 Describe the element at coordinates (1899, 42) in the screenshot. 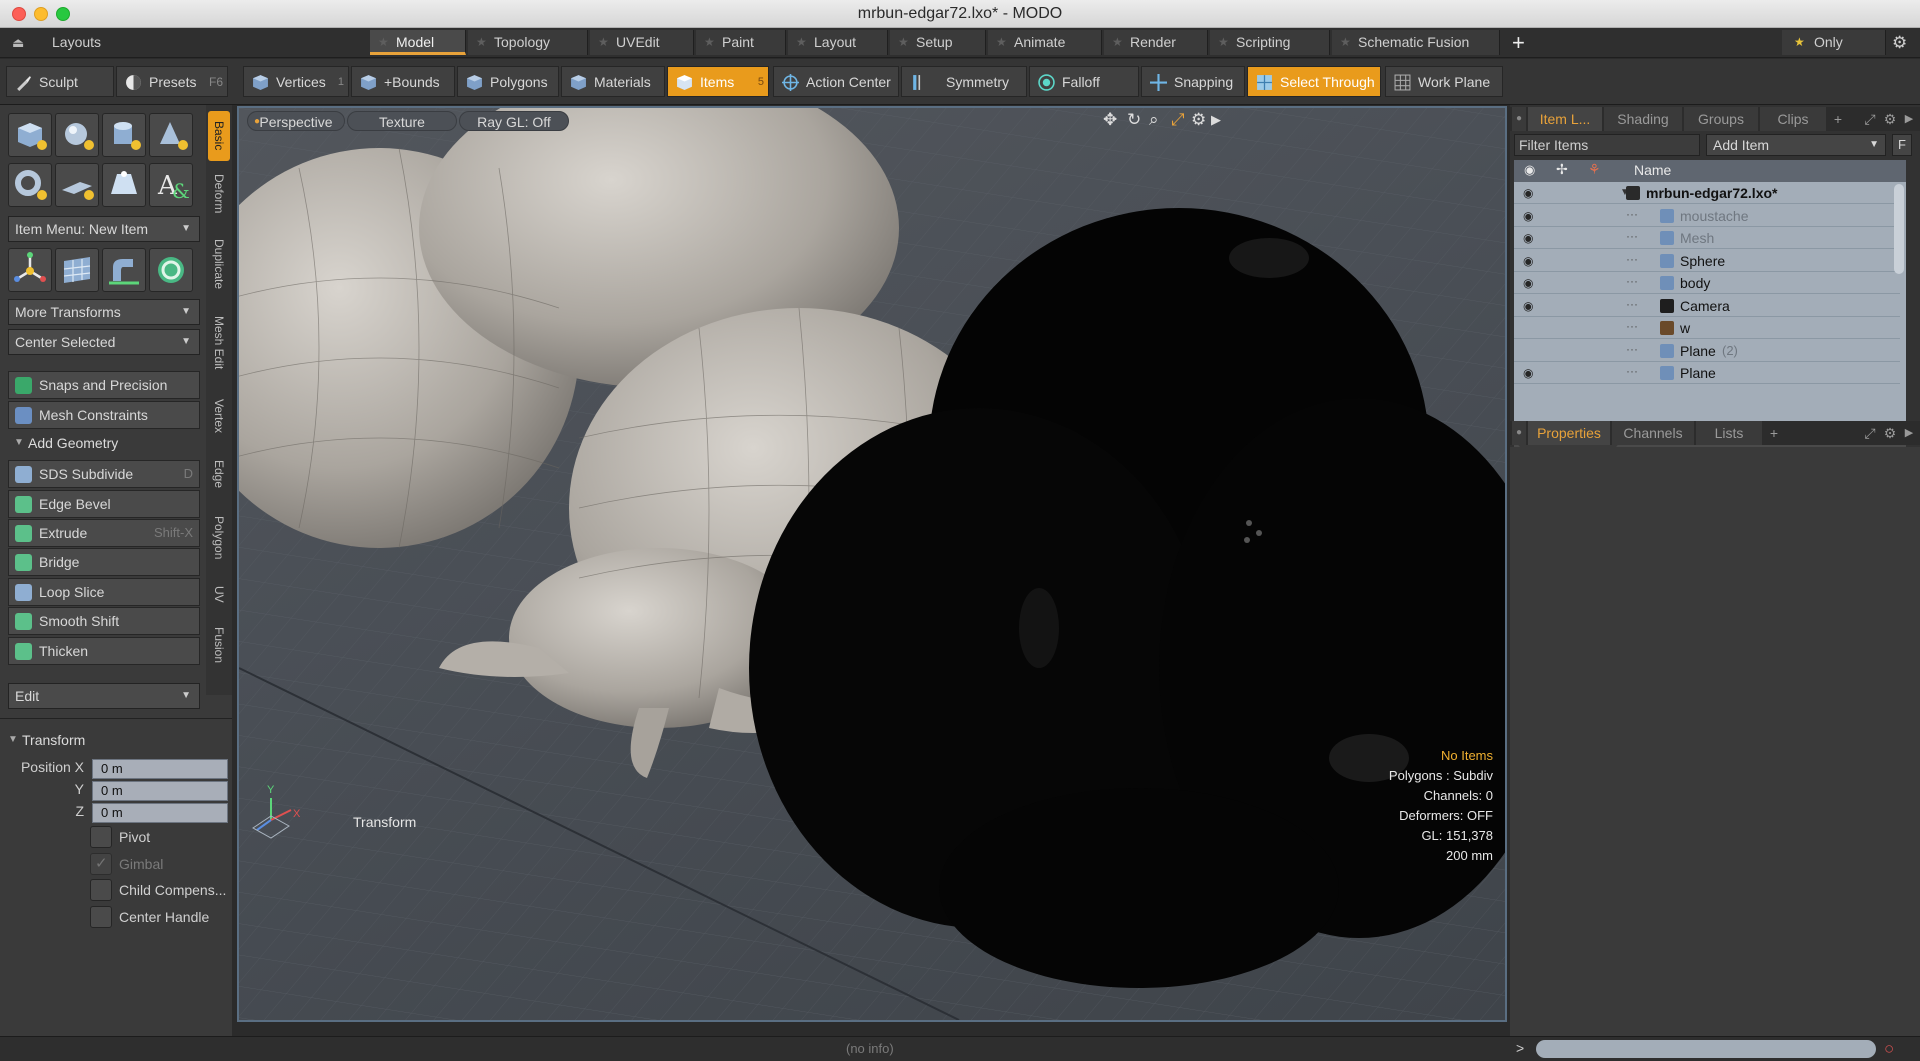

I see `gear-icon: ⚙` at that location.